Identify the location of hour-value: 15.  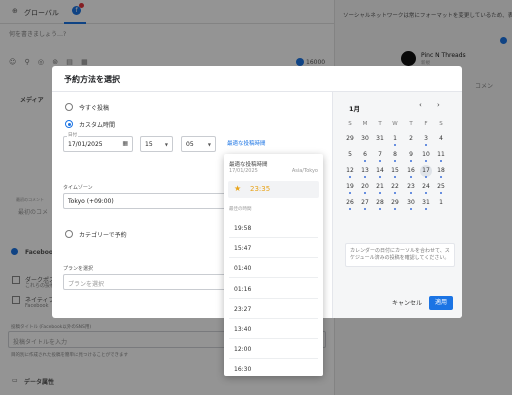
(149, 144).